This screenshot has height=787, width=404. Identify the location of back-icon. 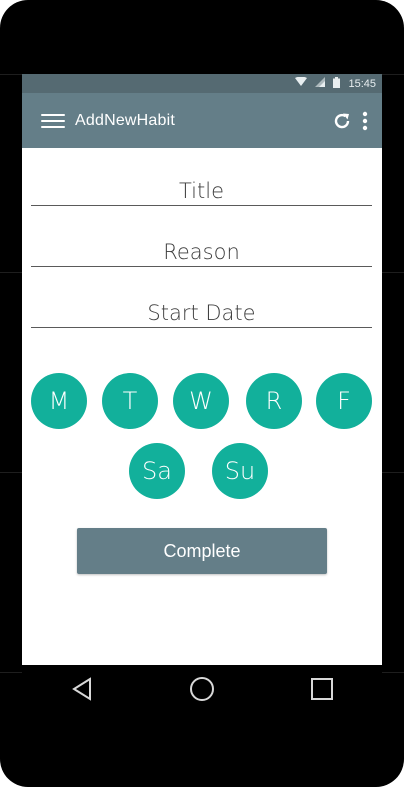
(82, 689).